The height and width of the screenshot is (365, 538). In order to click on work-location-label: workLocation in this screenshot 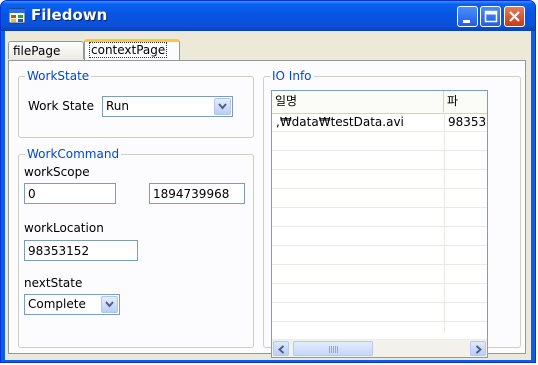, I will do `click(64, 228)`.